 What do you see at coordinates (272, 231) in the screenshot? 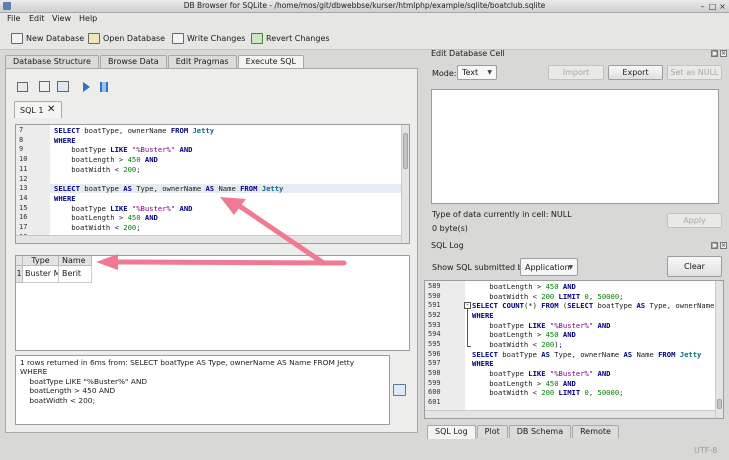
I see `annotation-arrow-editor` at bounding box center [272, 231].